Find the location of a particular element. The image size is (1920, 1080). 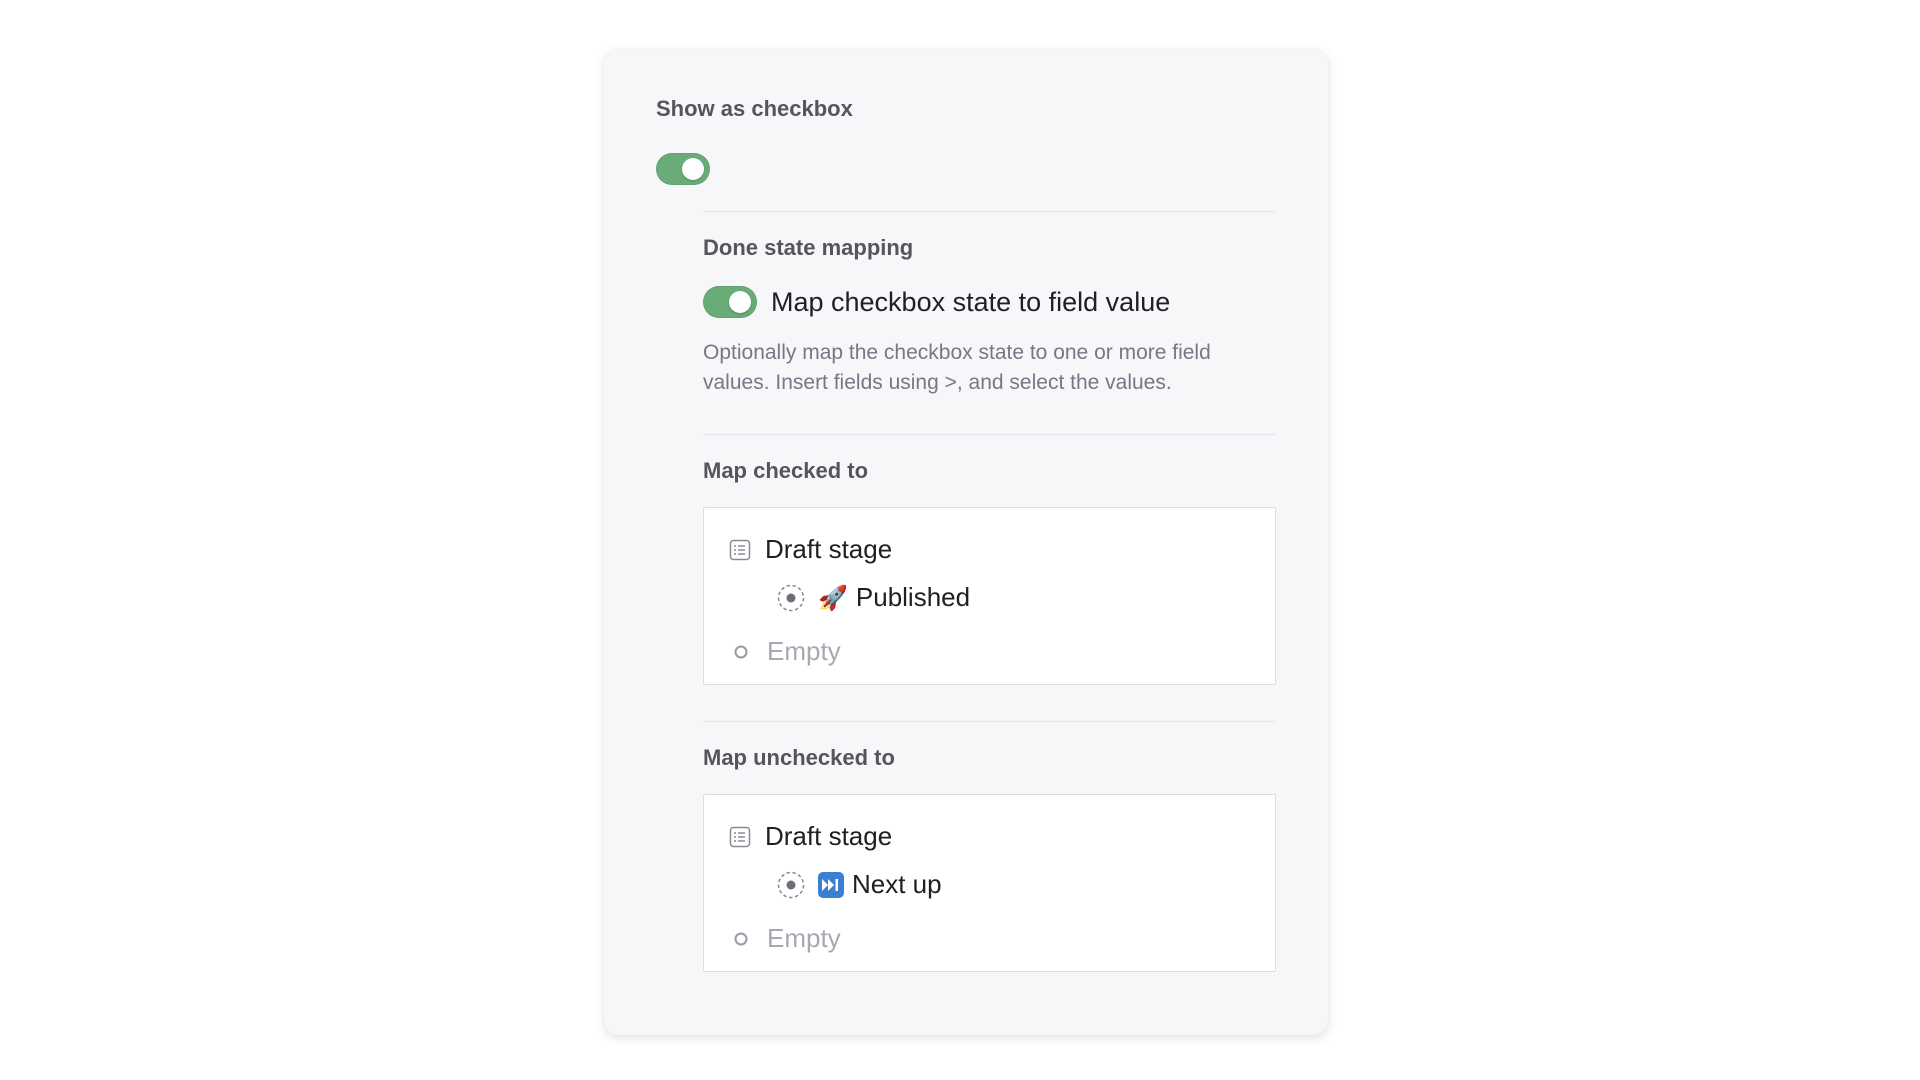

value-token: Next up is located at coordinates (859, 884).